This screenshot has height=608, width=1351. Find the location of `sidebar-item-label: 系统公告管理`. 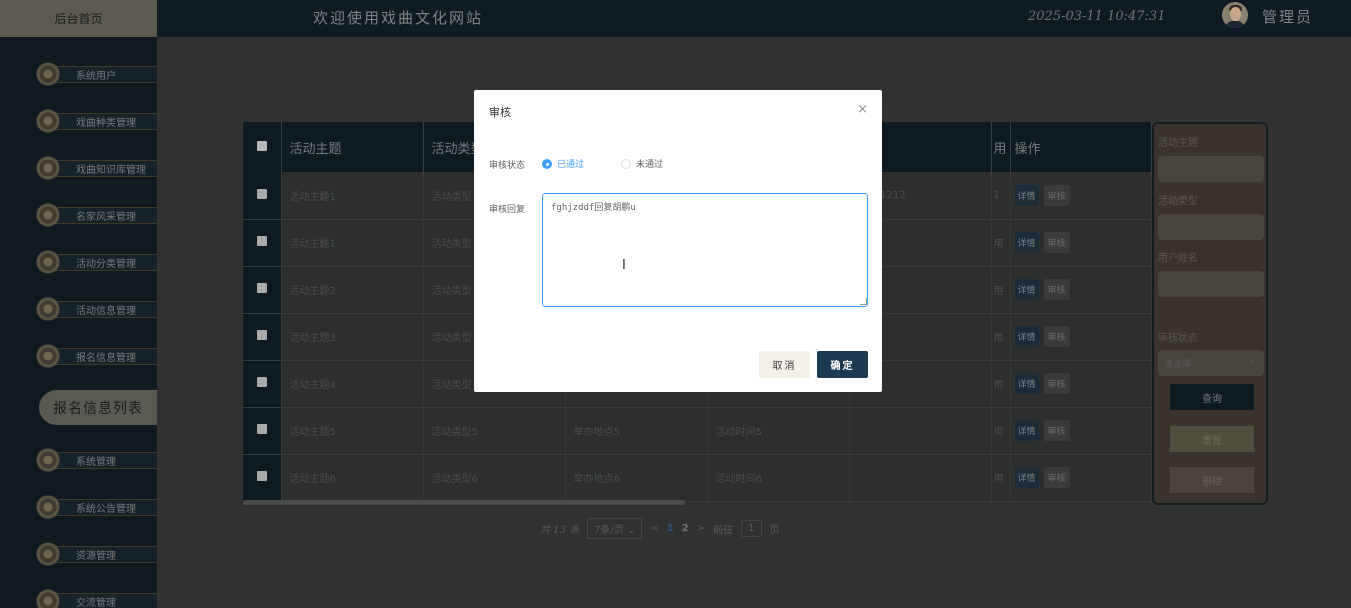

sidebar-item-label: 系统公告管理 is located at coordinates (106, 509).